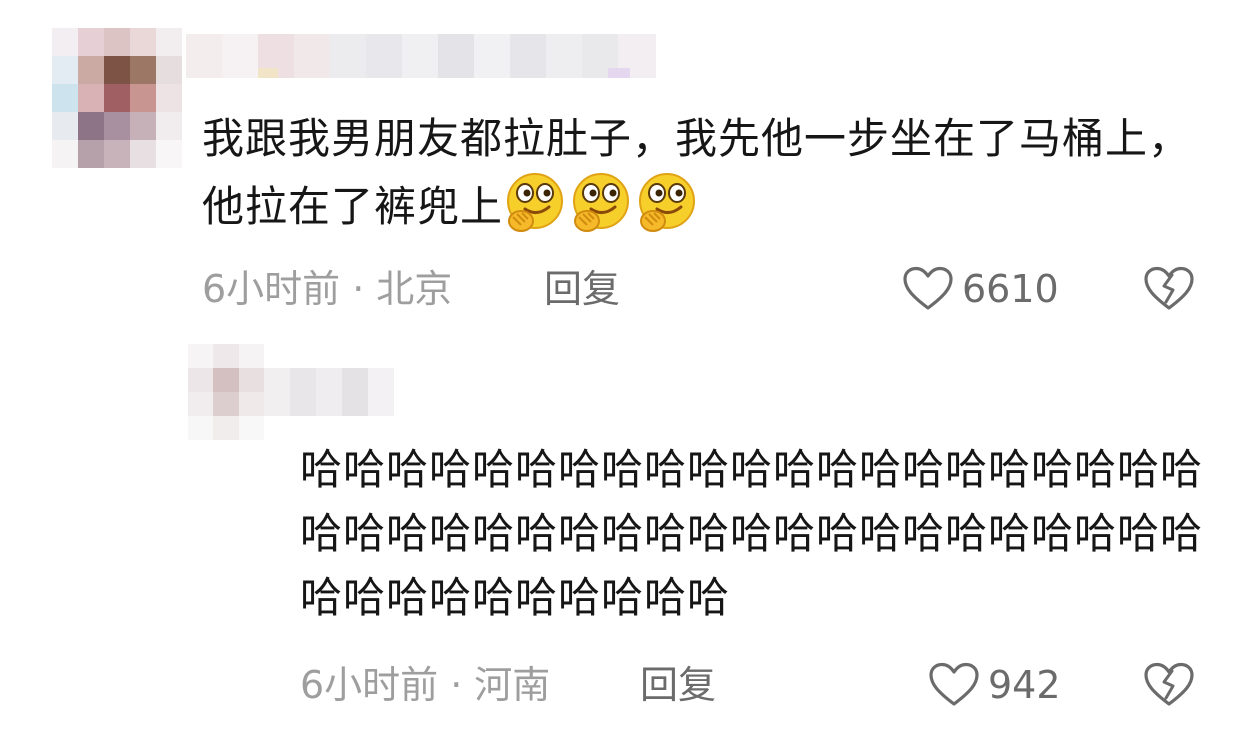 The width and height of the screenshot is (1260, 731). I want to click on like-count: 6610, so click(1010, 289).